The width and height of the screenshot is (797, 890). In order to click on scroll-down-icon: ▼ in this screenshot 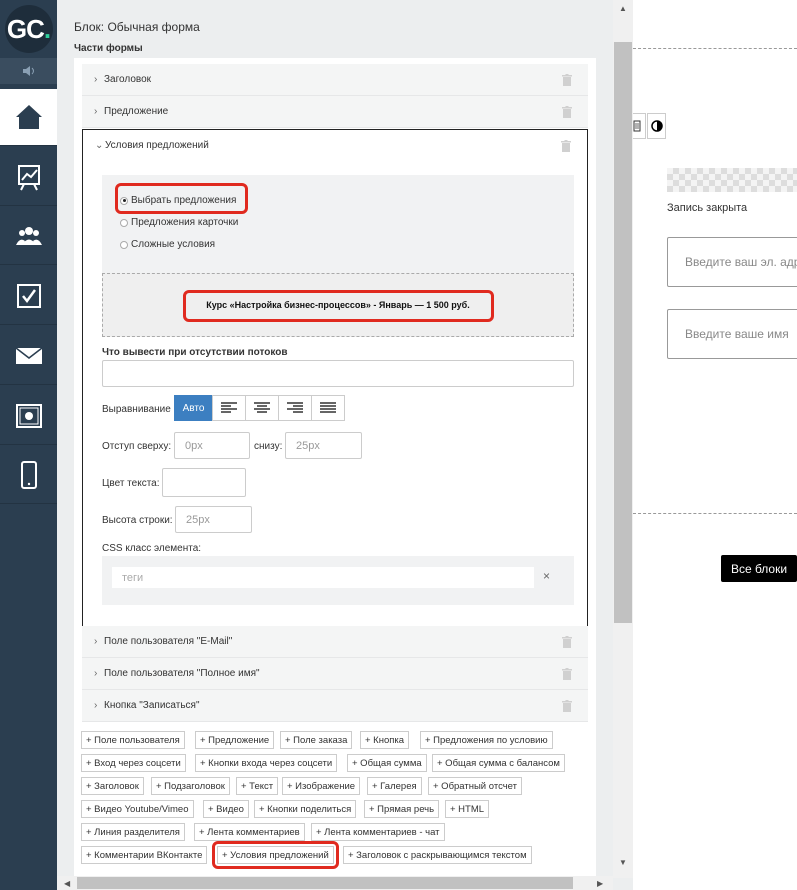, I will do `click(623, 862)`.